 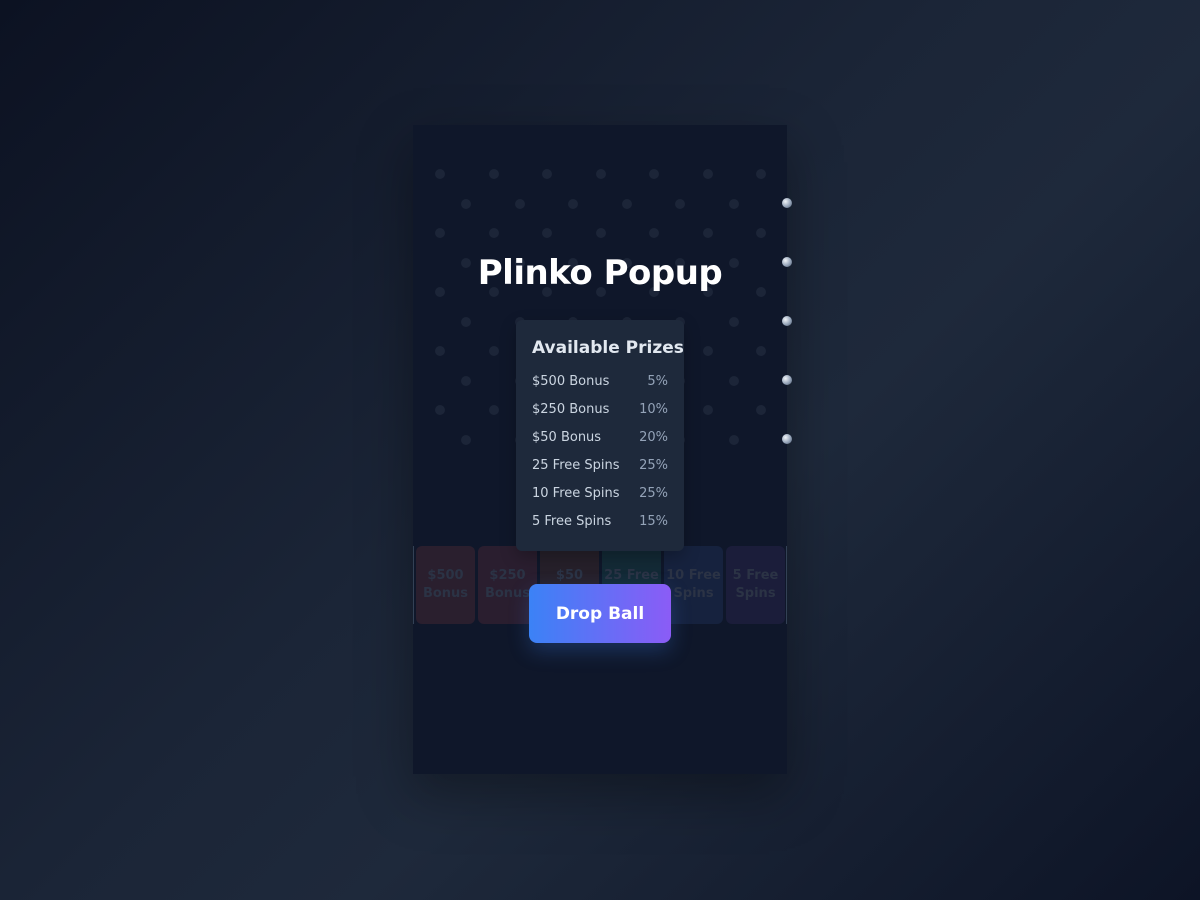 I want to click on prize-name: $50 Bonus, so click(x=567, y=437).